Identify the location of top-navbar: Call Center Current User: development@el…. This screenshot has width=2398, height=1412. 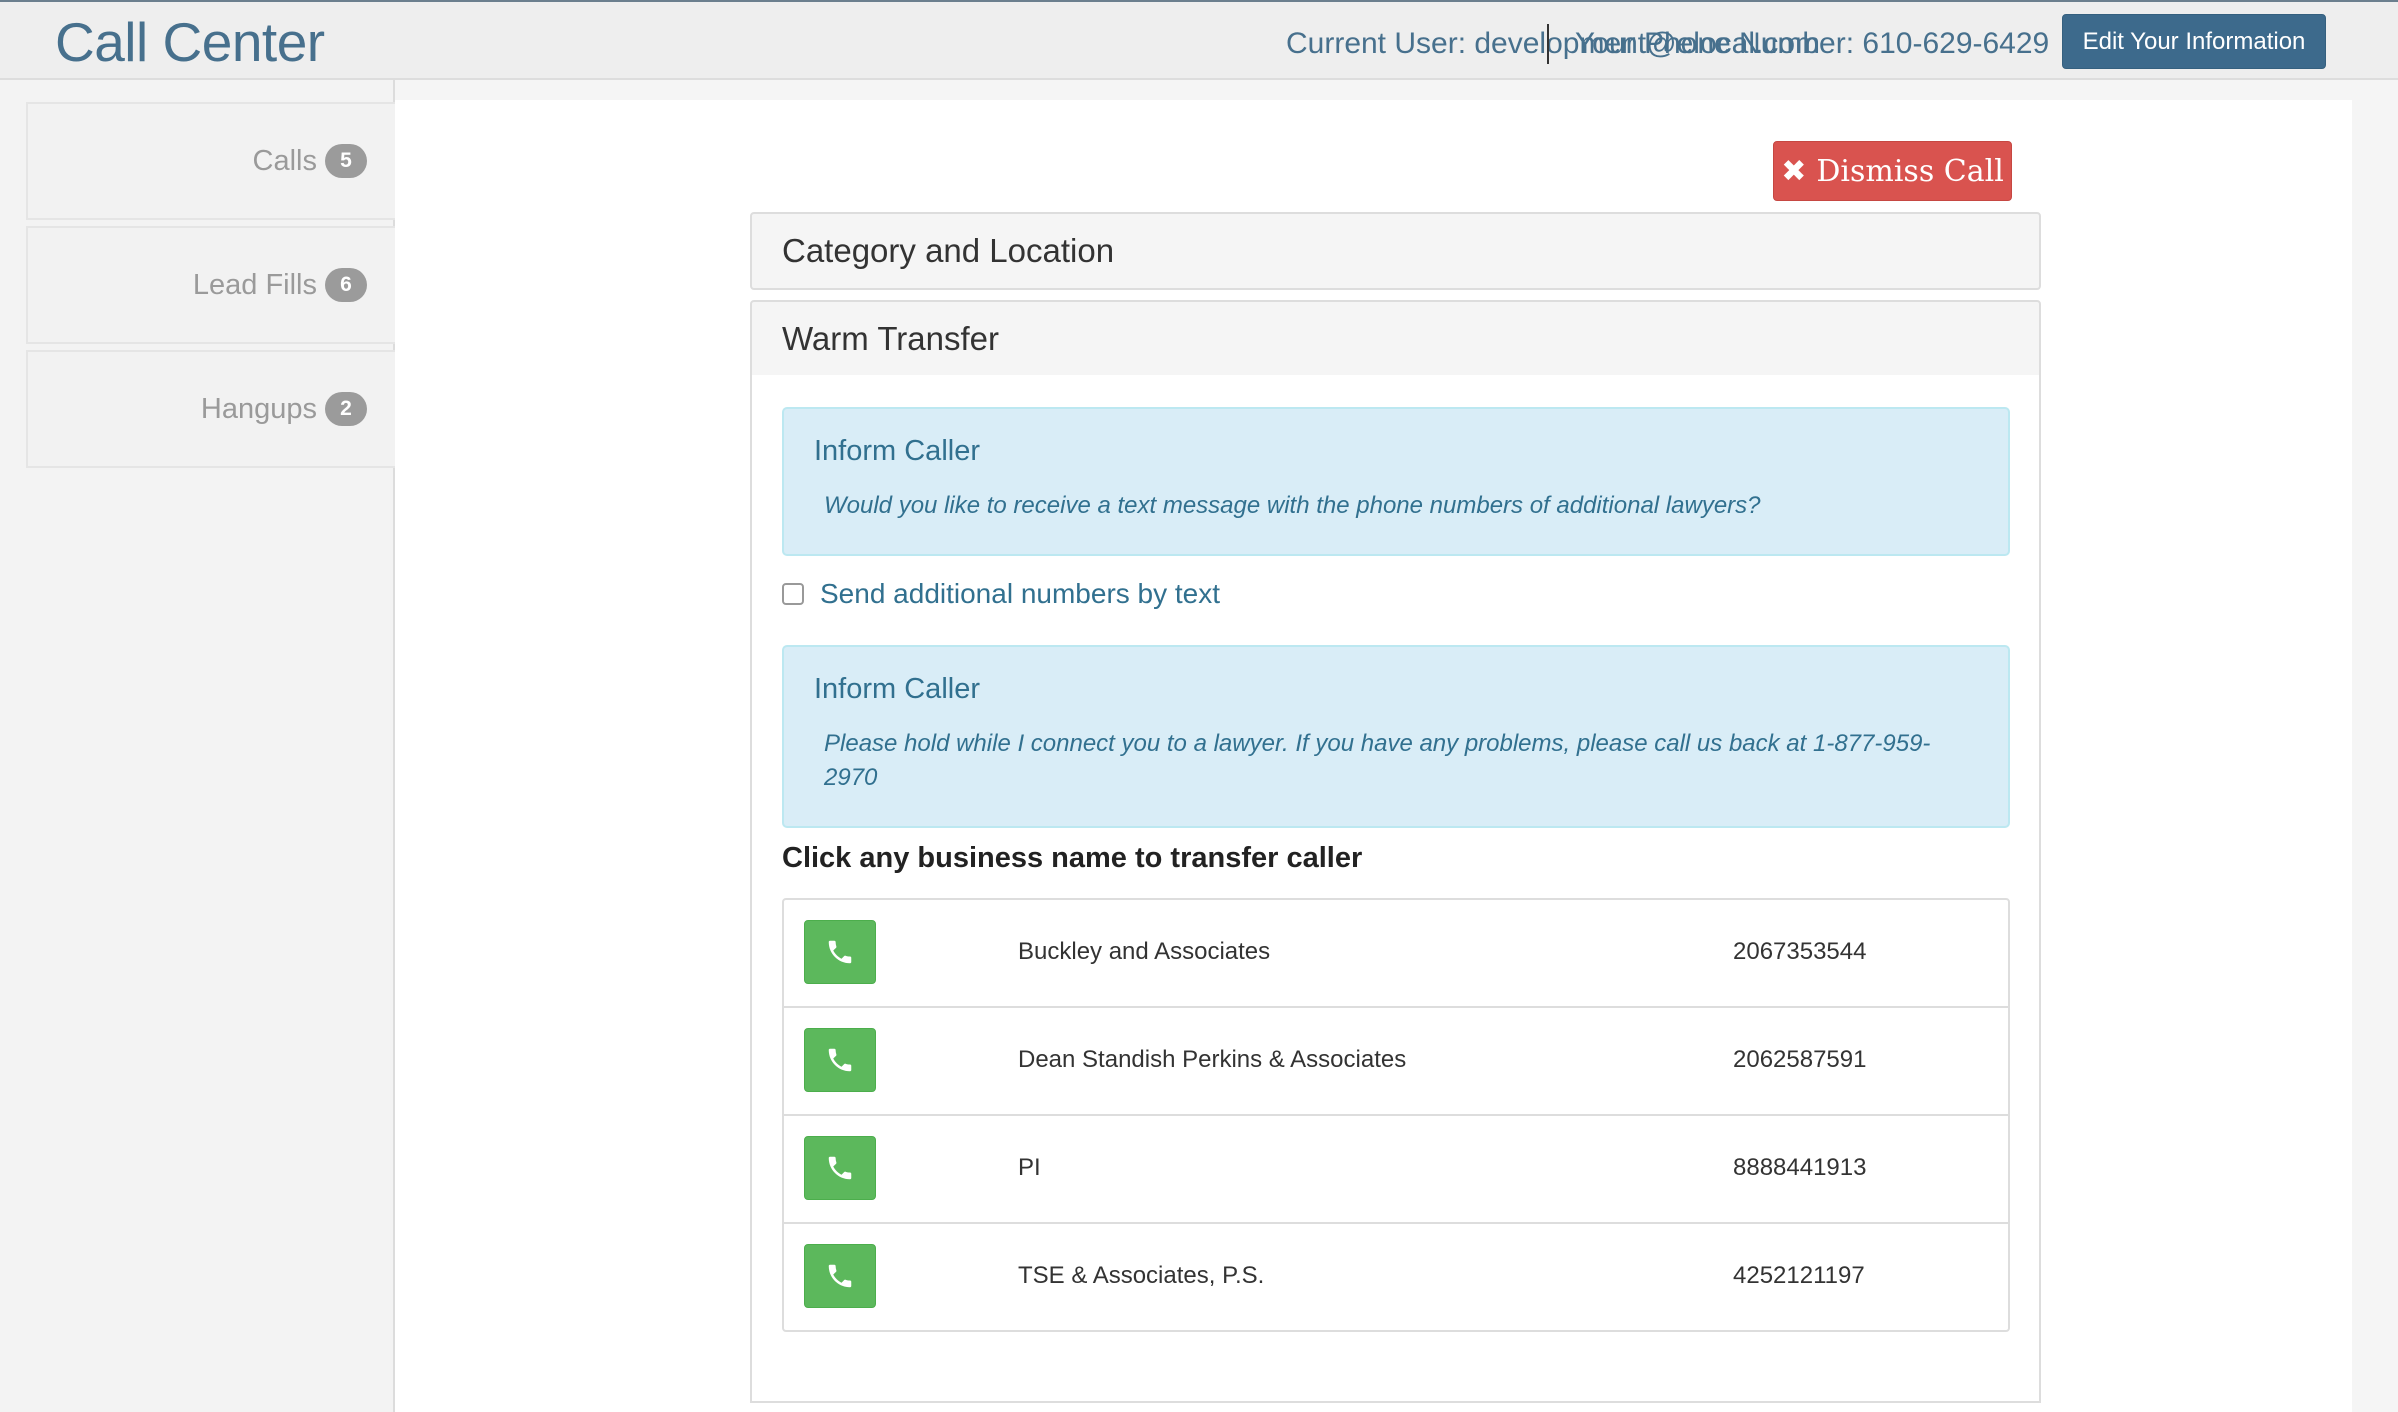
(1199, 40).